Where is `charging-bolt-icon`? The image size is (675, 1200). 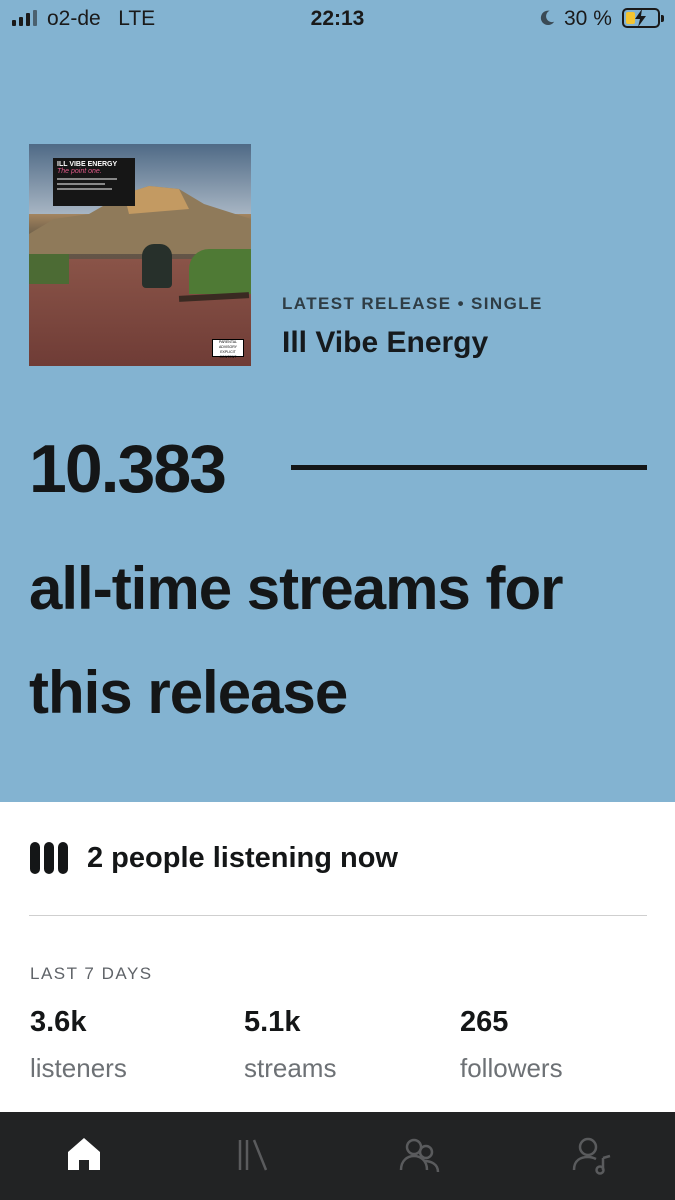 charging-bolt-icon is located at coordinates (640, 18).